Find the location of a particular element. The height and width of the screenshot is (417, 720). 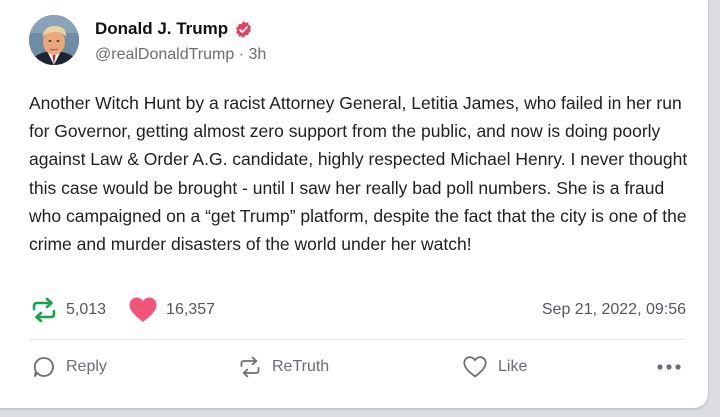

reply-button: Reply is located at coordinates (69, 367).